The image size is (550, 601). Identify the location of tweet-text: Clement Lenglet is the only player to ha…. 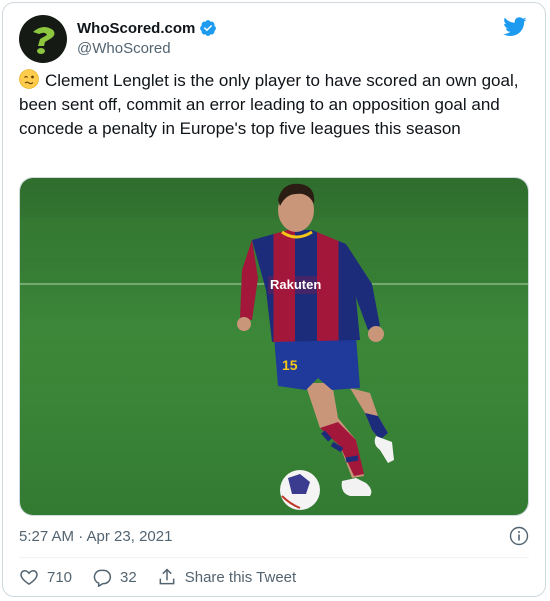
(276, 105).